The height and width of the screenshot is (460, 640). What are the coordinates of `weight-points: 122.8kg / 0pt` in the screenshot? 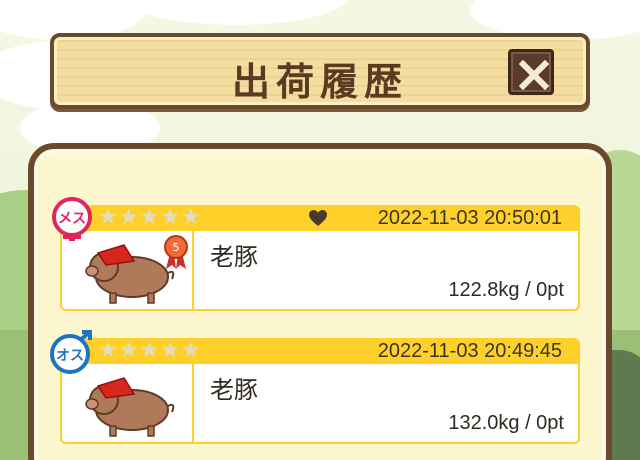 It's located at (506, 290).